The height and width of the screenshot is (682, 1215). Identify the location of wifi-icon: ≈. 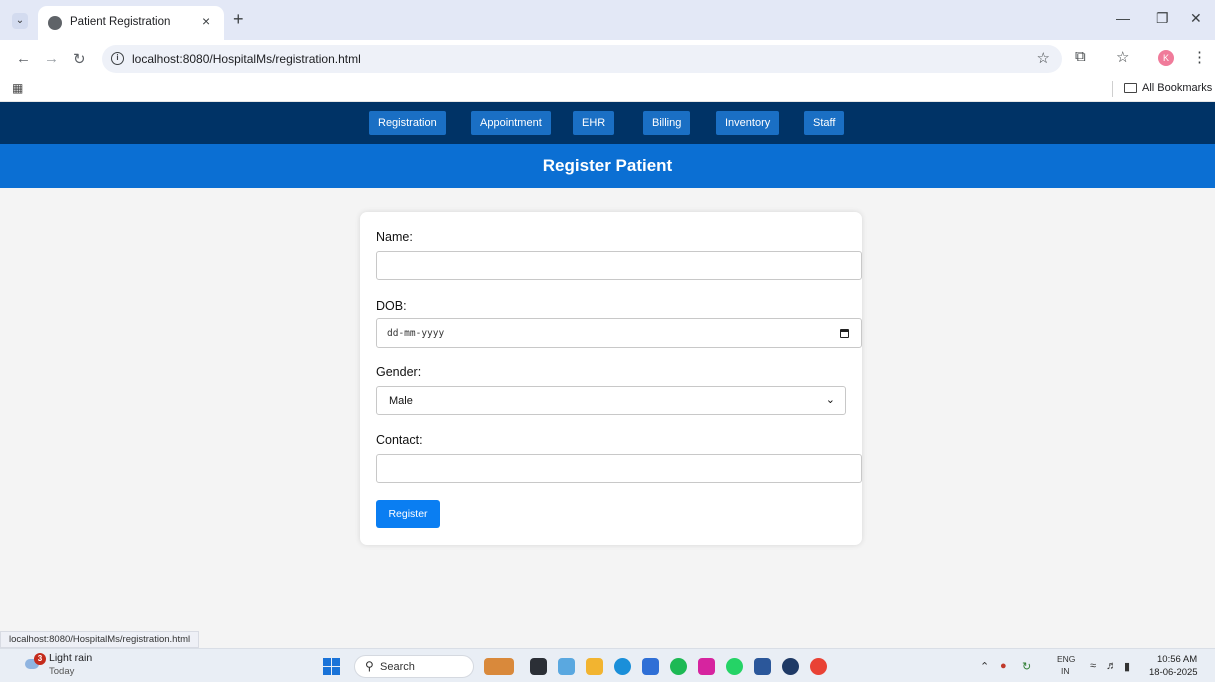
(1093, 666).